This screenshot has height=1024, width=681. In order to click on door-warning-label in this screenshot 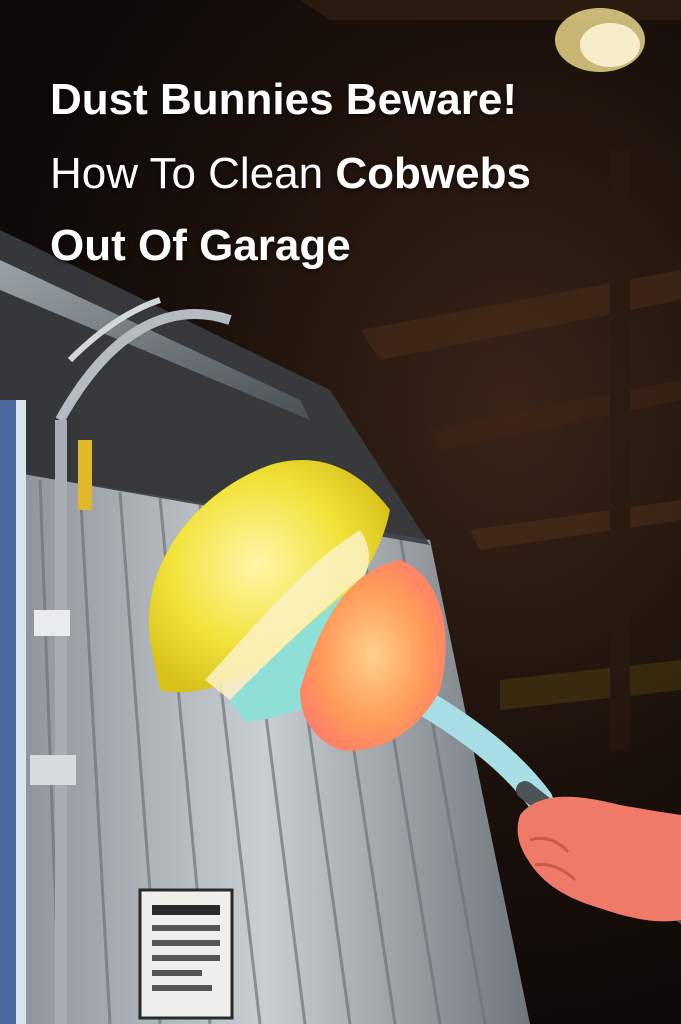, I will do `click(186, 954)`.